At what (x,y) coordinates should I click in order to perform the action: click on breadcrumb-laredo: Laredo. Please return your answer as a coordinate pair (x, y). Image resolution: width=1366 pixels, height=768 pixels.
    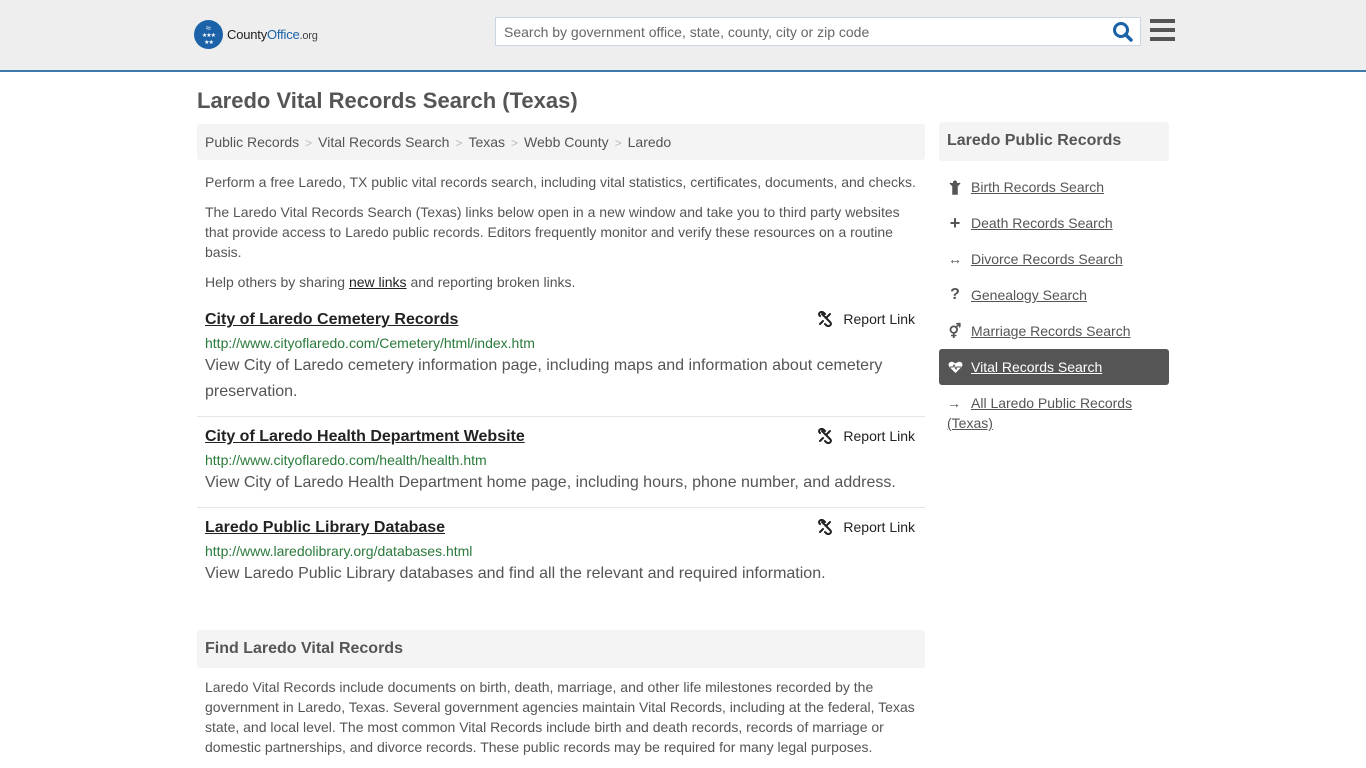
    Looking at the image, I should click on (650, 142).